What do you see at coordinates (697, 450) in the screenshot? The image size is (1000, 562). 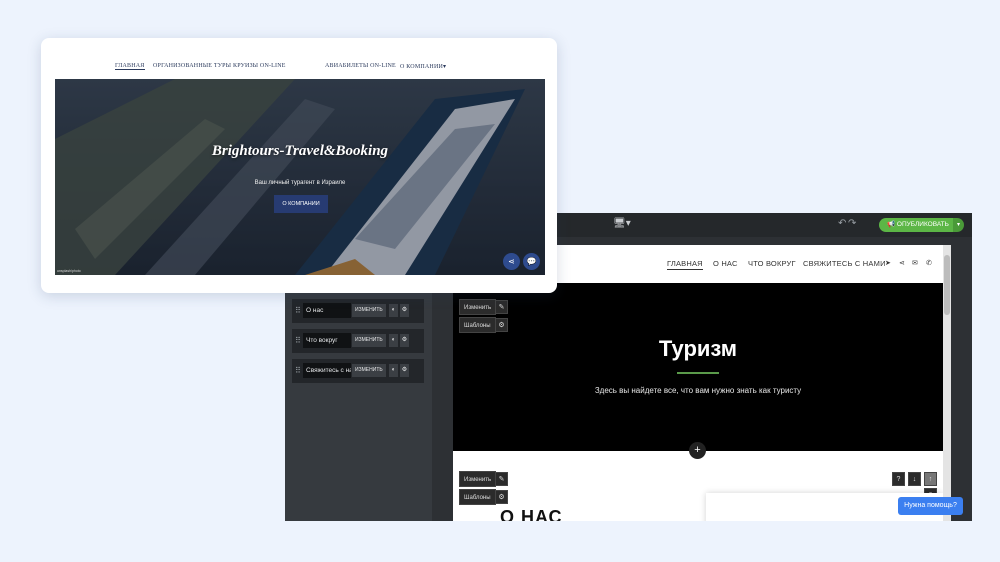 I see `add-section-button: +` at bounding box center [697, 450].